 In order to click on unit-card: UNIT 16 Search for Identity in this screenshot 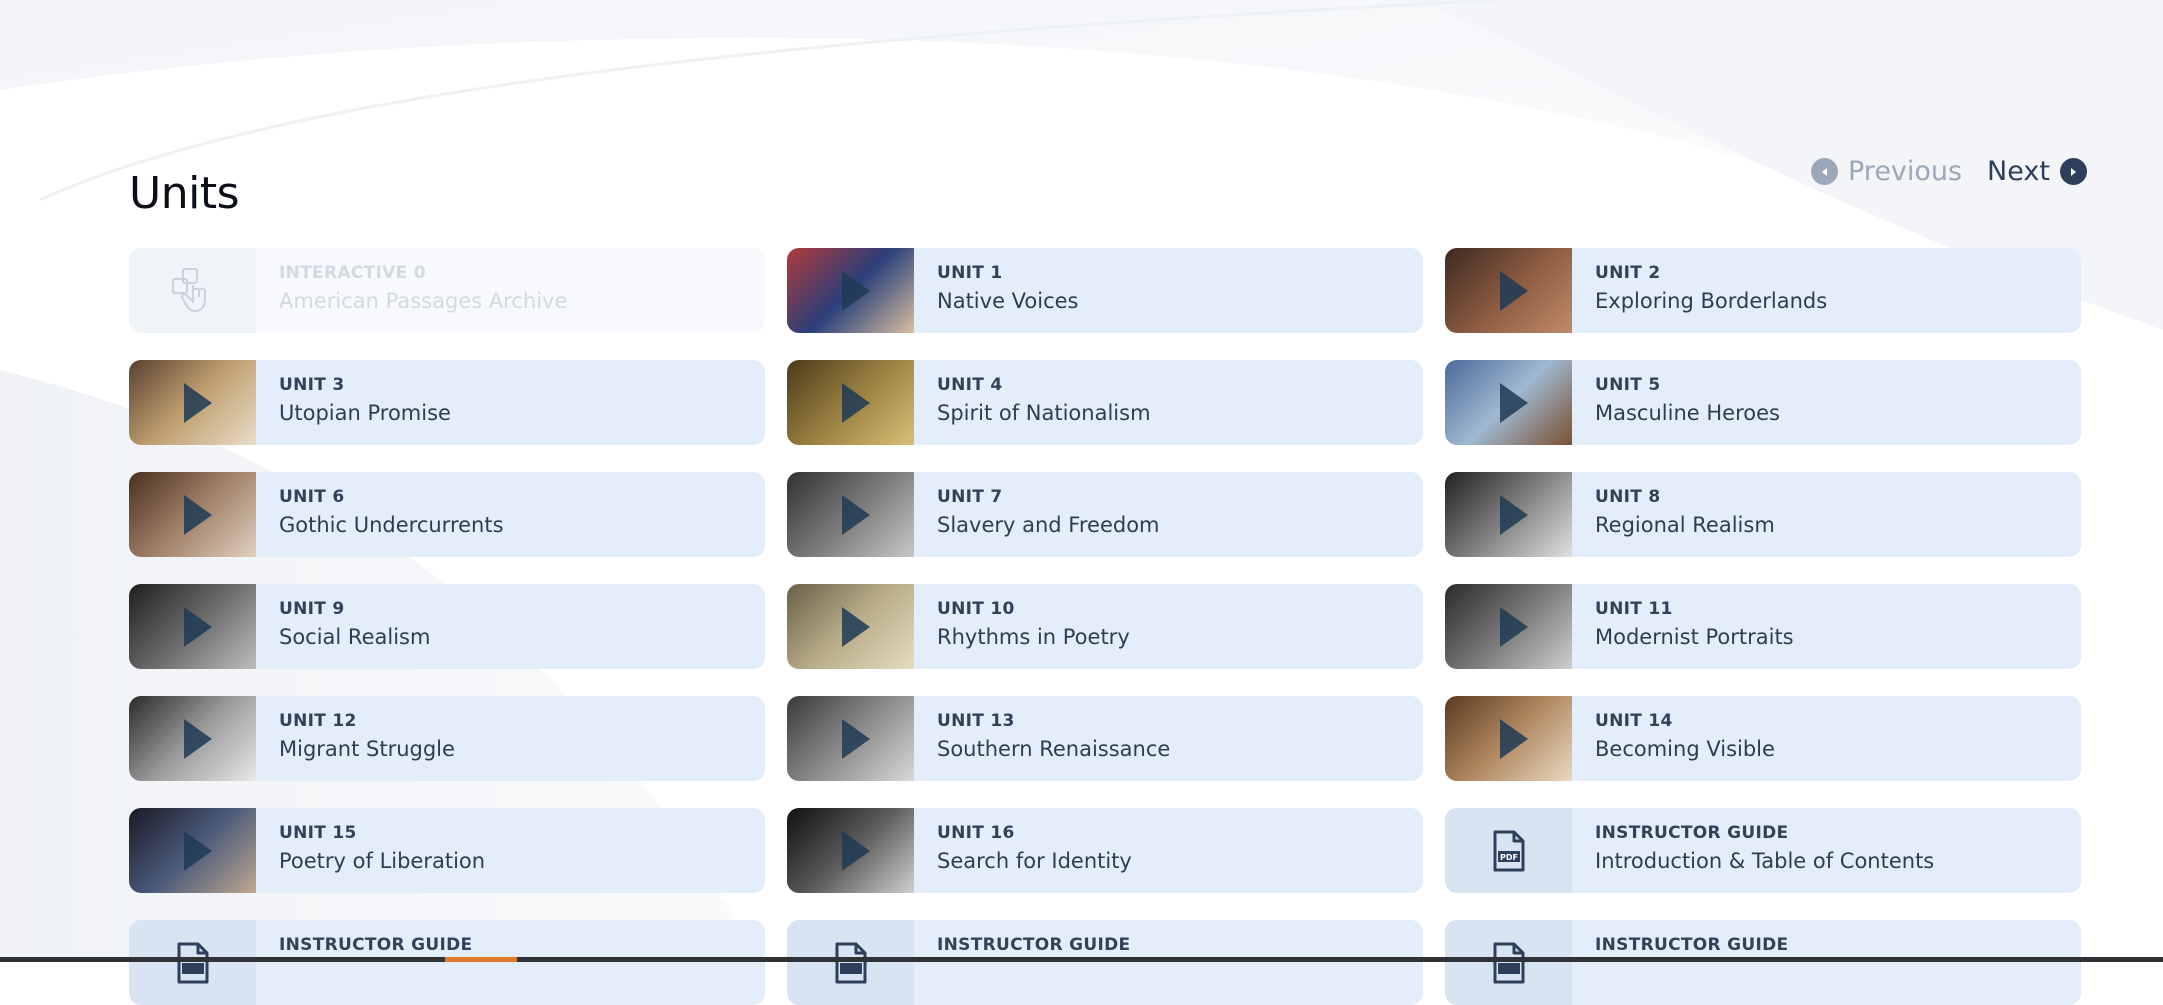, I will do `click(1105, 850)`.